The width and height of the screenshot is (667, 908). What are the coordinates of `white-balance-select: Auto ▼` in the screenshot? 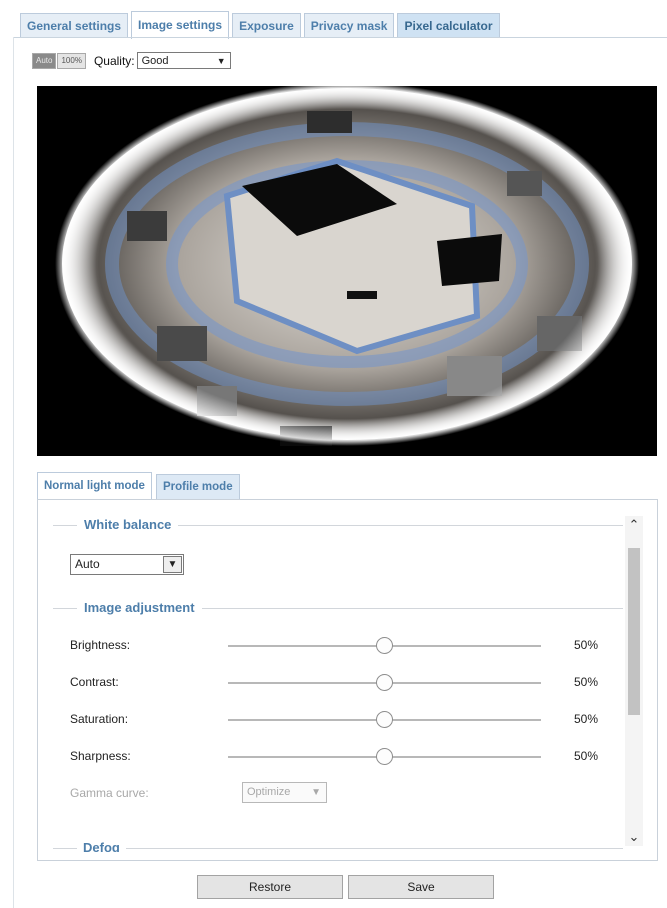 It's located at (127, 564).